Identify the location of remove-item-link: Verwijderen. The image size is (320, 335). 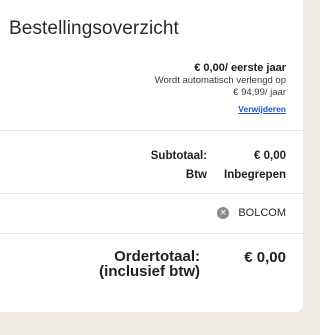
(262, 109).